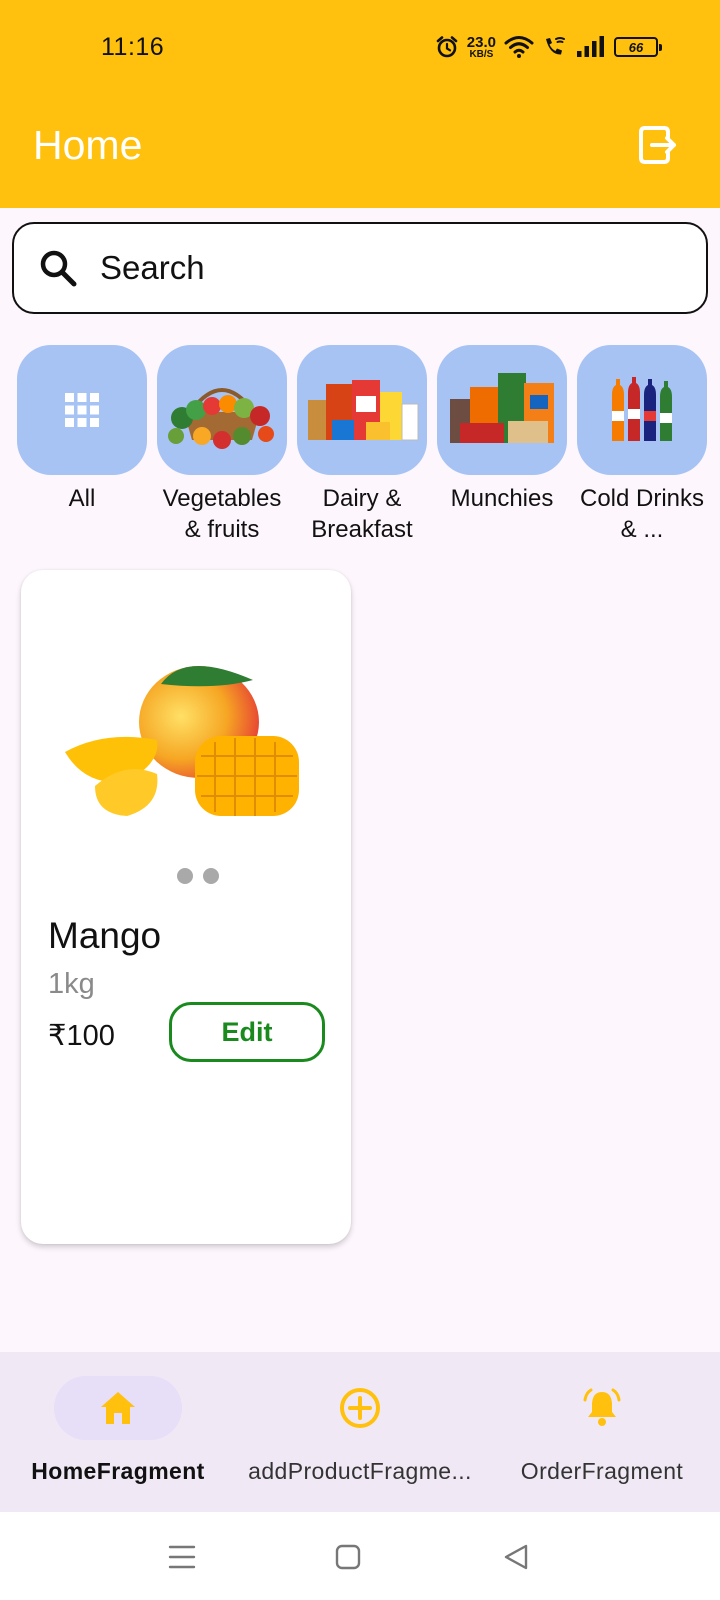  Describe the element at coordinates (118, 1471) in the screenshot. I see `nav-label: HomeFragment` at that location.